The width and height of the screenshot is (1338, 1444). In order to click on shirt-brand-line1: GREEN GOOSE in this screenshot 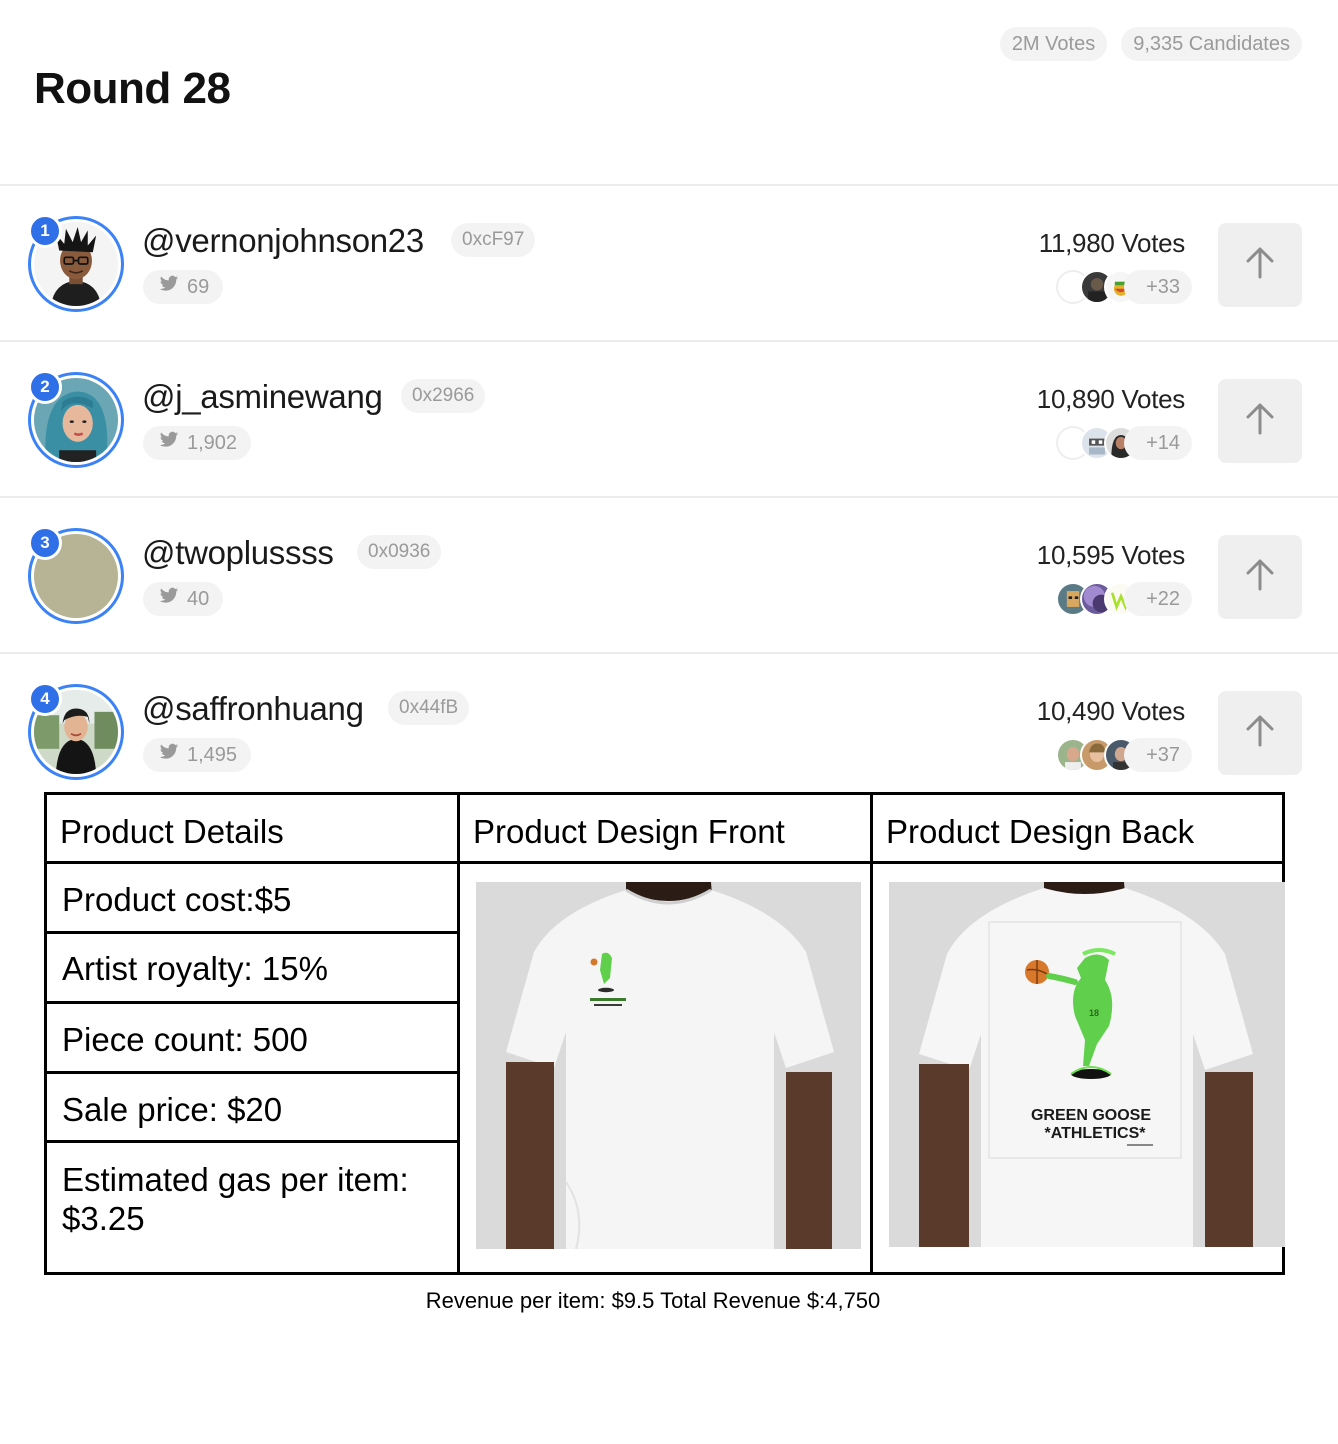, I will do `click(1091, 1115)`.